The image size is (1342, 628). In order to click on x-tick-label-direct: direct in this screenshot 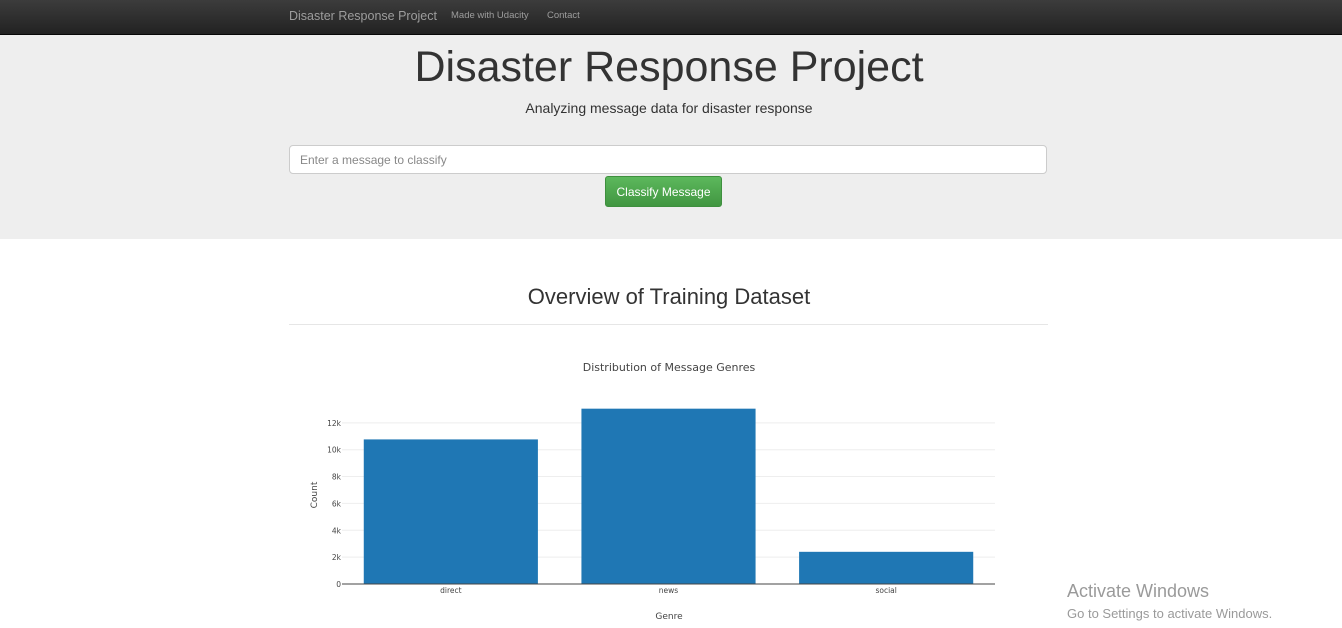, I will do `click(451, 590)`.